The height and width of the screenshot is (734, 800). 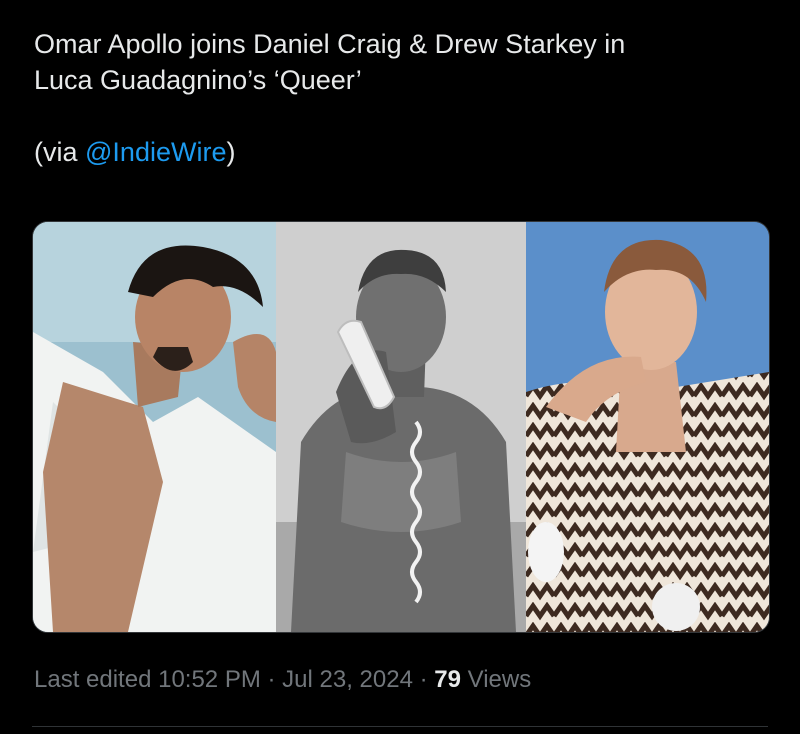 What do you see at coordinates (231, 152) in the screenshot?
I see `via-suffix: )` at bounding box center [231, 152].